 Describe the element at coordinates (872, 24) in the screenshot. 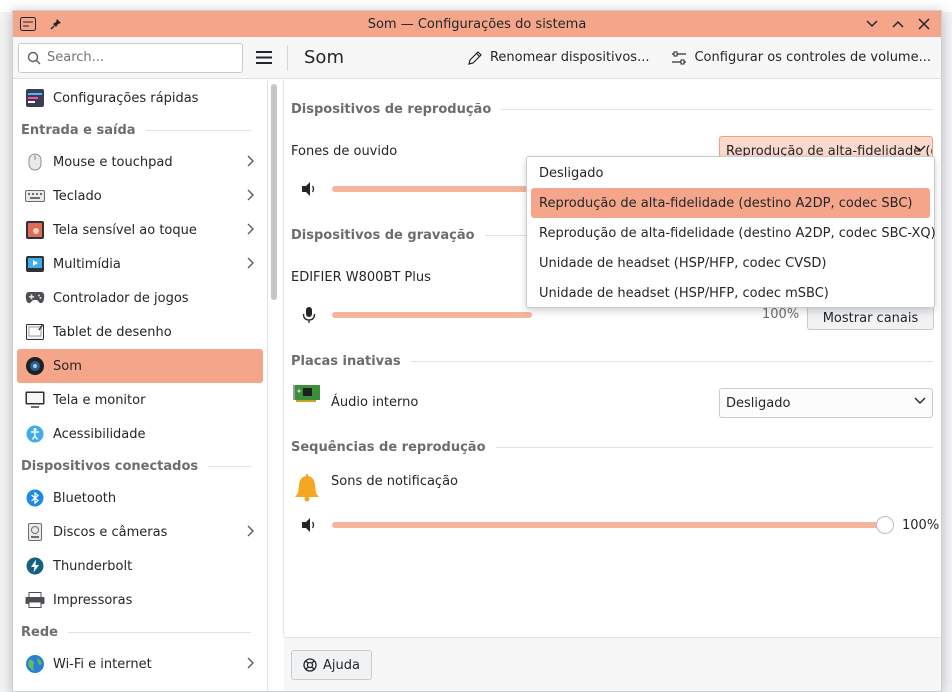

I see `minimize-icon` at that location.